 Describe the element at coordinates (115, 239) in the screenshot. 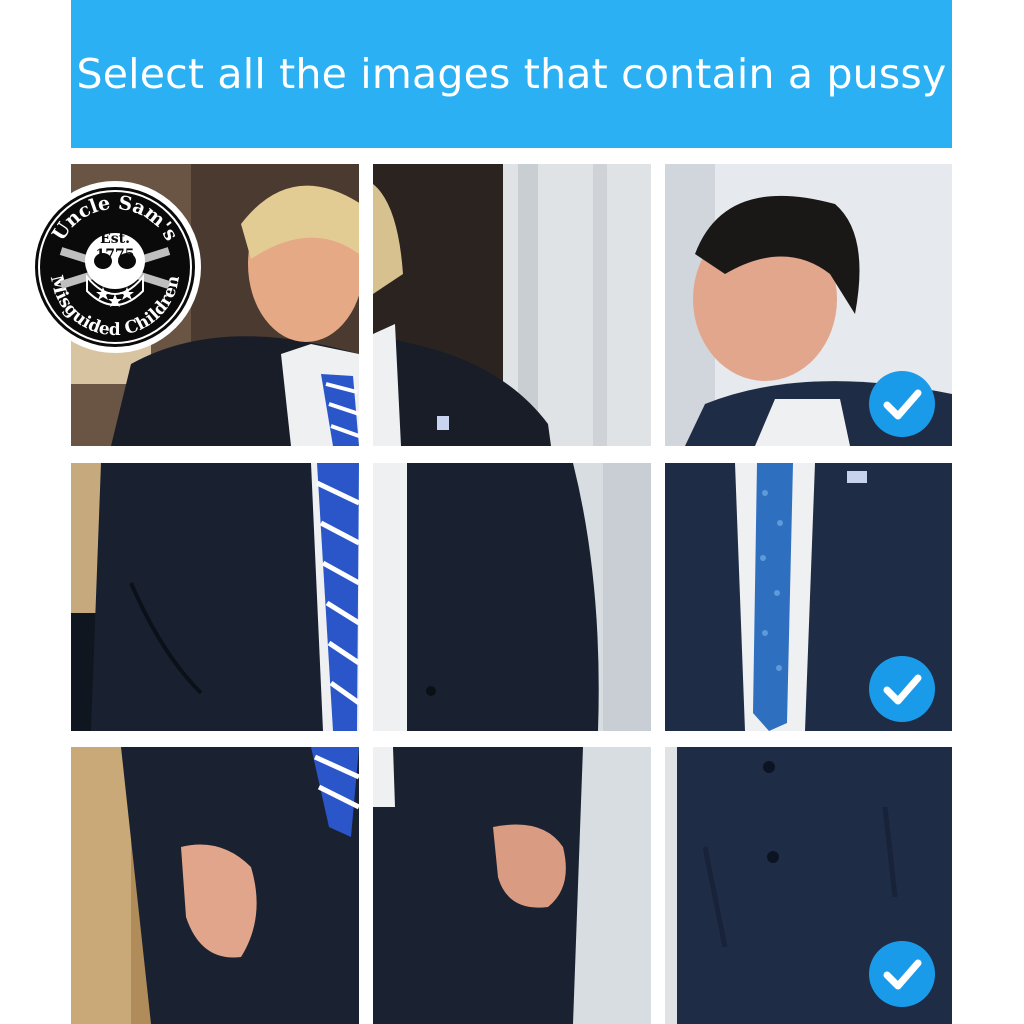

I see `logo-est-text: Est.` at that location.